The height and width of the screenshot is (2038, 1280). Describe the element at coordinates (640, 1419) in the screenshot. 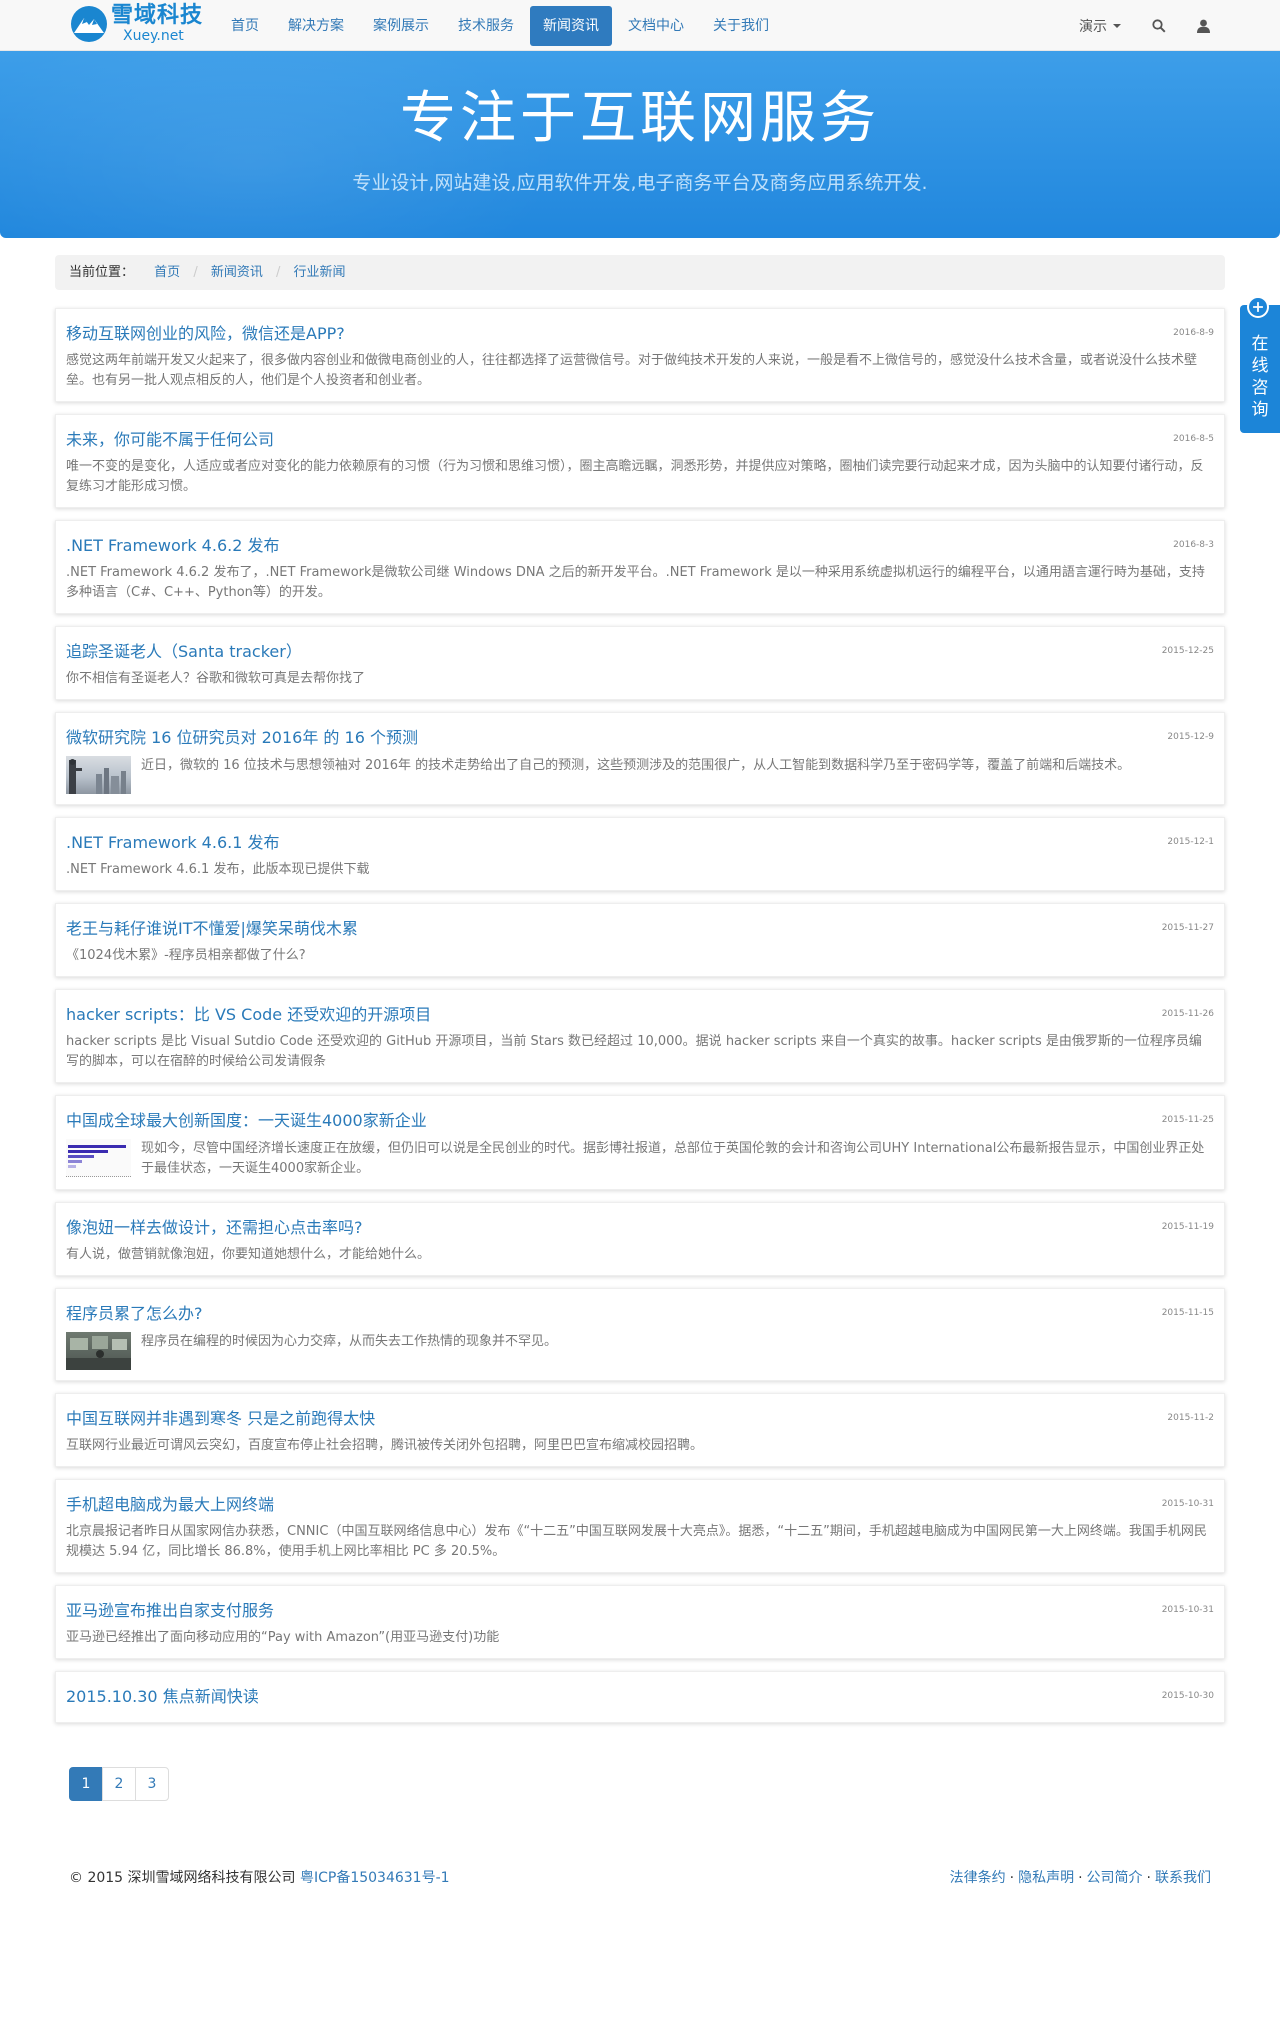

I see `article-title: 中国互联网并非遇到寒冬 只是之前跑得太快` at that location.